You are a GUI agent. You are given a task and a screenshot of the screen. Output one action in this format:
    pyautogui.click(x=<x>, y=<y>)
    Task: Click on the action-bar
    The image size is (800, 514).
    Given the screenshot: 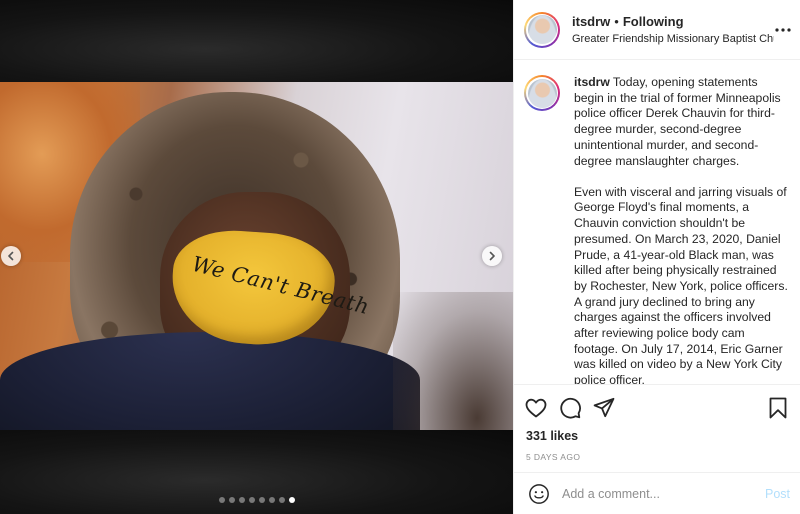 What is the action you would take?
    pyautogui.click(x=657, y=408)
    